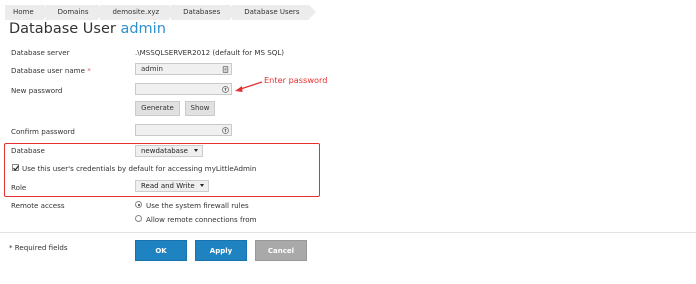 This screenshot has width=696, height=284. Describe the element at coordinates (183, 69) in the screenshot. I see `database-user-name-field: admin` at that location.